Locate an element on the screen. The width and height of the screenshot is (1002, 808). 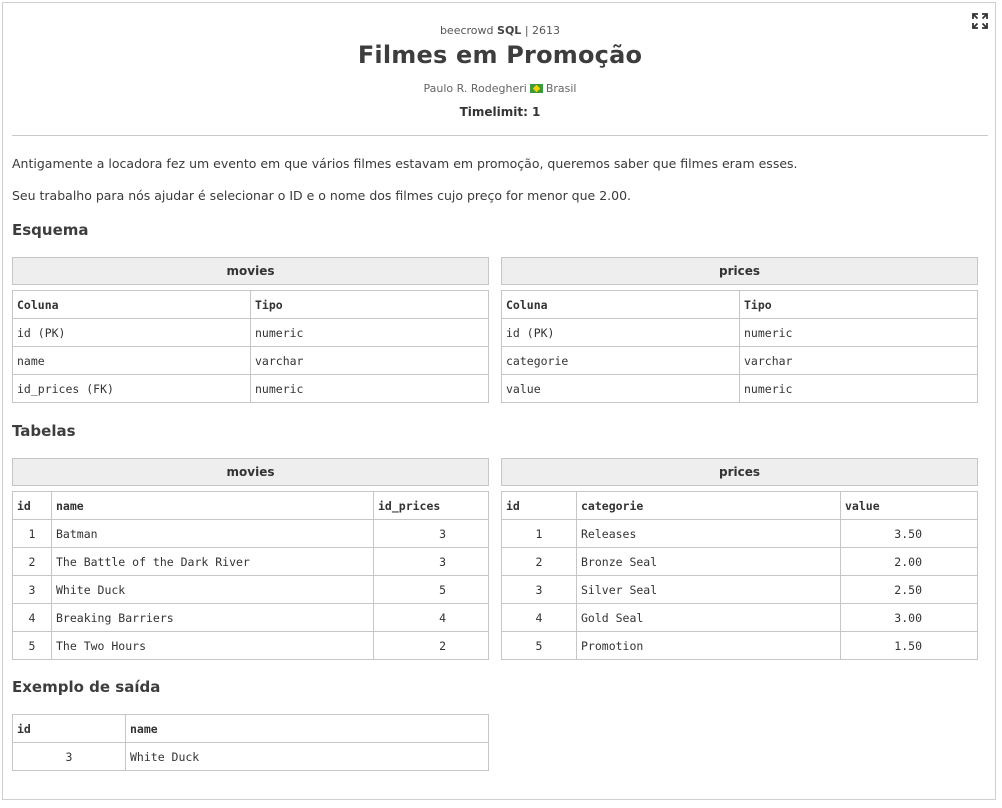
table-cell: Breaking Barriers is located at coordinates (212, 617).